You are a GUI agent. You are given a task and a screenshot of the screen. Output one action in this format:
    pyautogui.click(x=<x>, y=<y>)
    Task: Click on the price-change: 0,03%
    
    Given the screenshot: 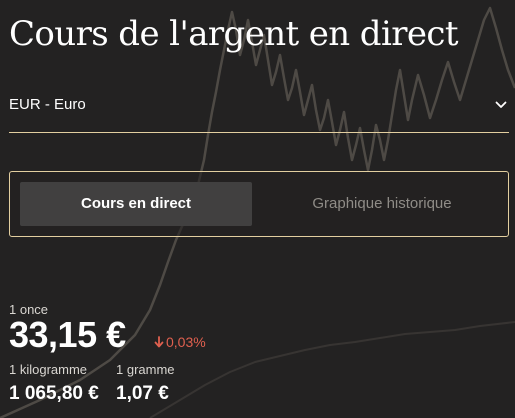 What is the action you would take?
    pyautogui.click(x=180, y=342)
    